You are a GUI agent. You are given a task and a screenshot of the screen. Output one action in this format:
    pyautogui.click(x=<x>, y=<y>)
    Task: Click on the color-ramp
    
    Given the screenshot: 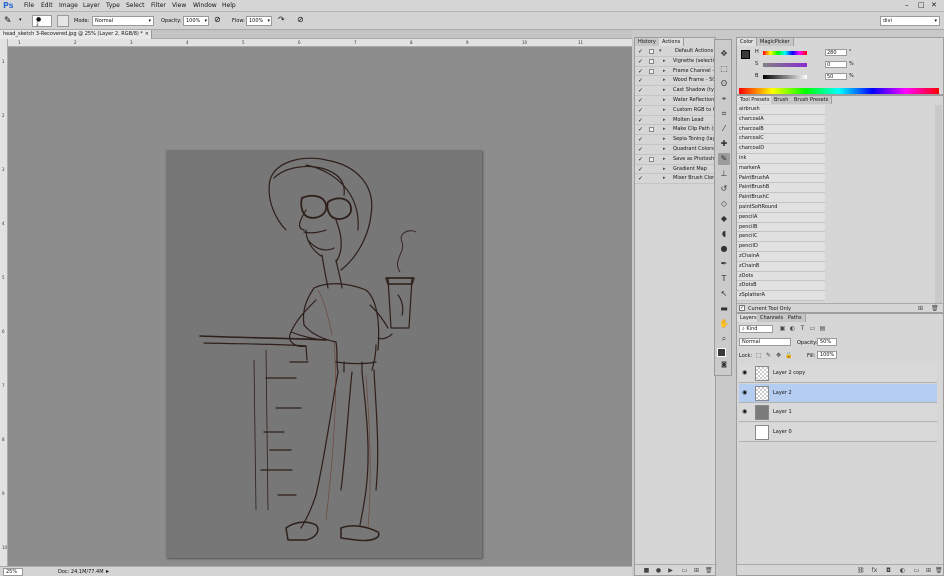 What is the action you would take?
    pyautogui.click(x=839, y=91)
    